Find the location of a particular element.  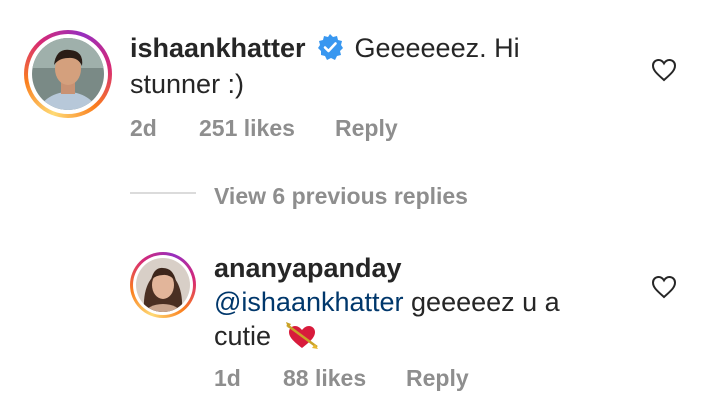

like-heart-icon is located at coordinates (664, 70).